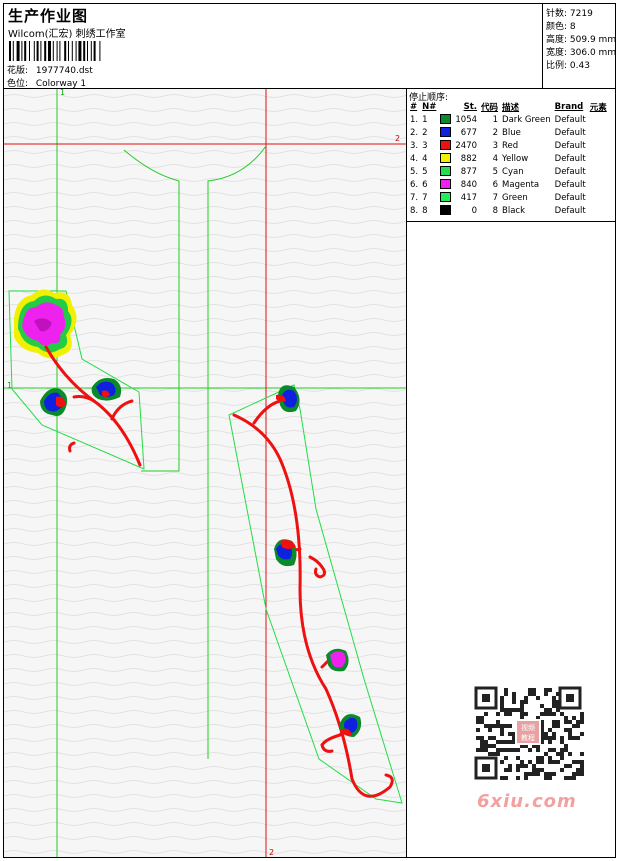 The image size is (620, 861). What do you see at coordinates (18, 71) in the screenshot?
I see `design-label: 花版:` at bounding box center [18, 71].